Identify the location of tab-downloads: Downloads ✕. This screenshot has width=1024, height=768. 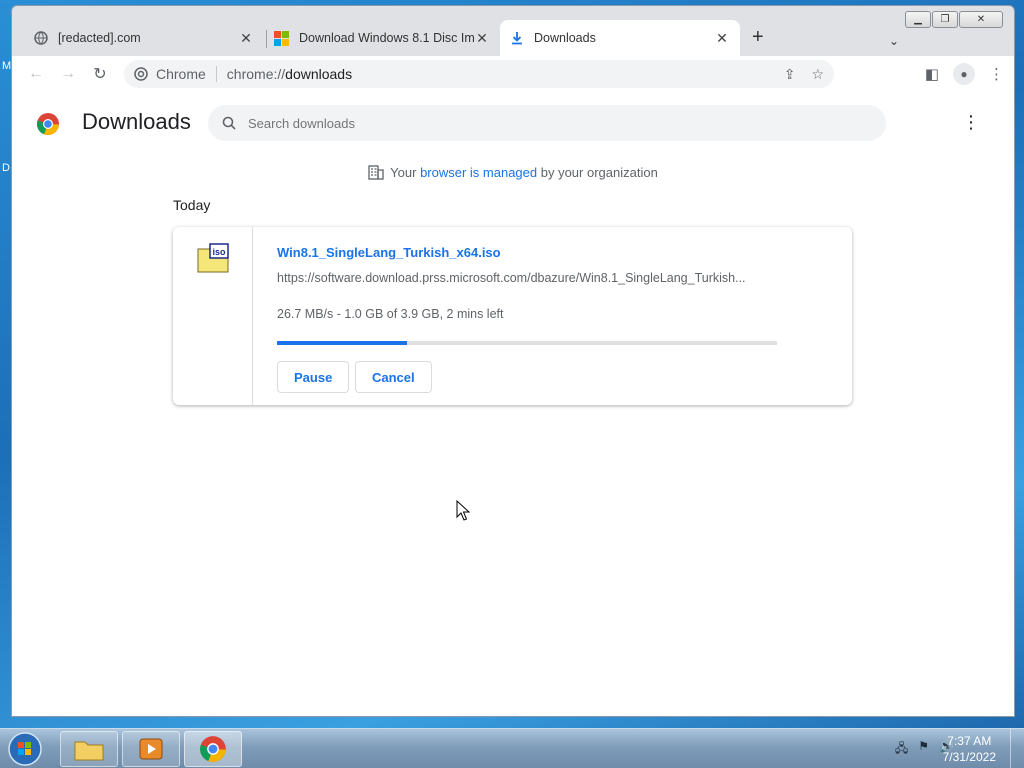
(620, 38).